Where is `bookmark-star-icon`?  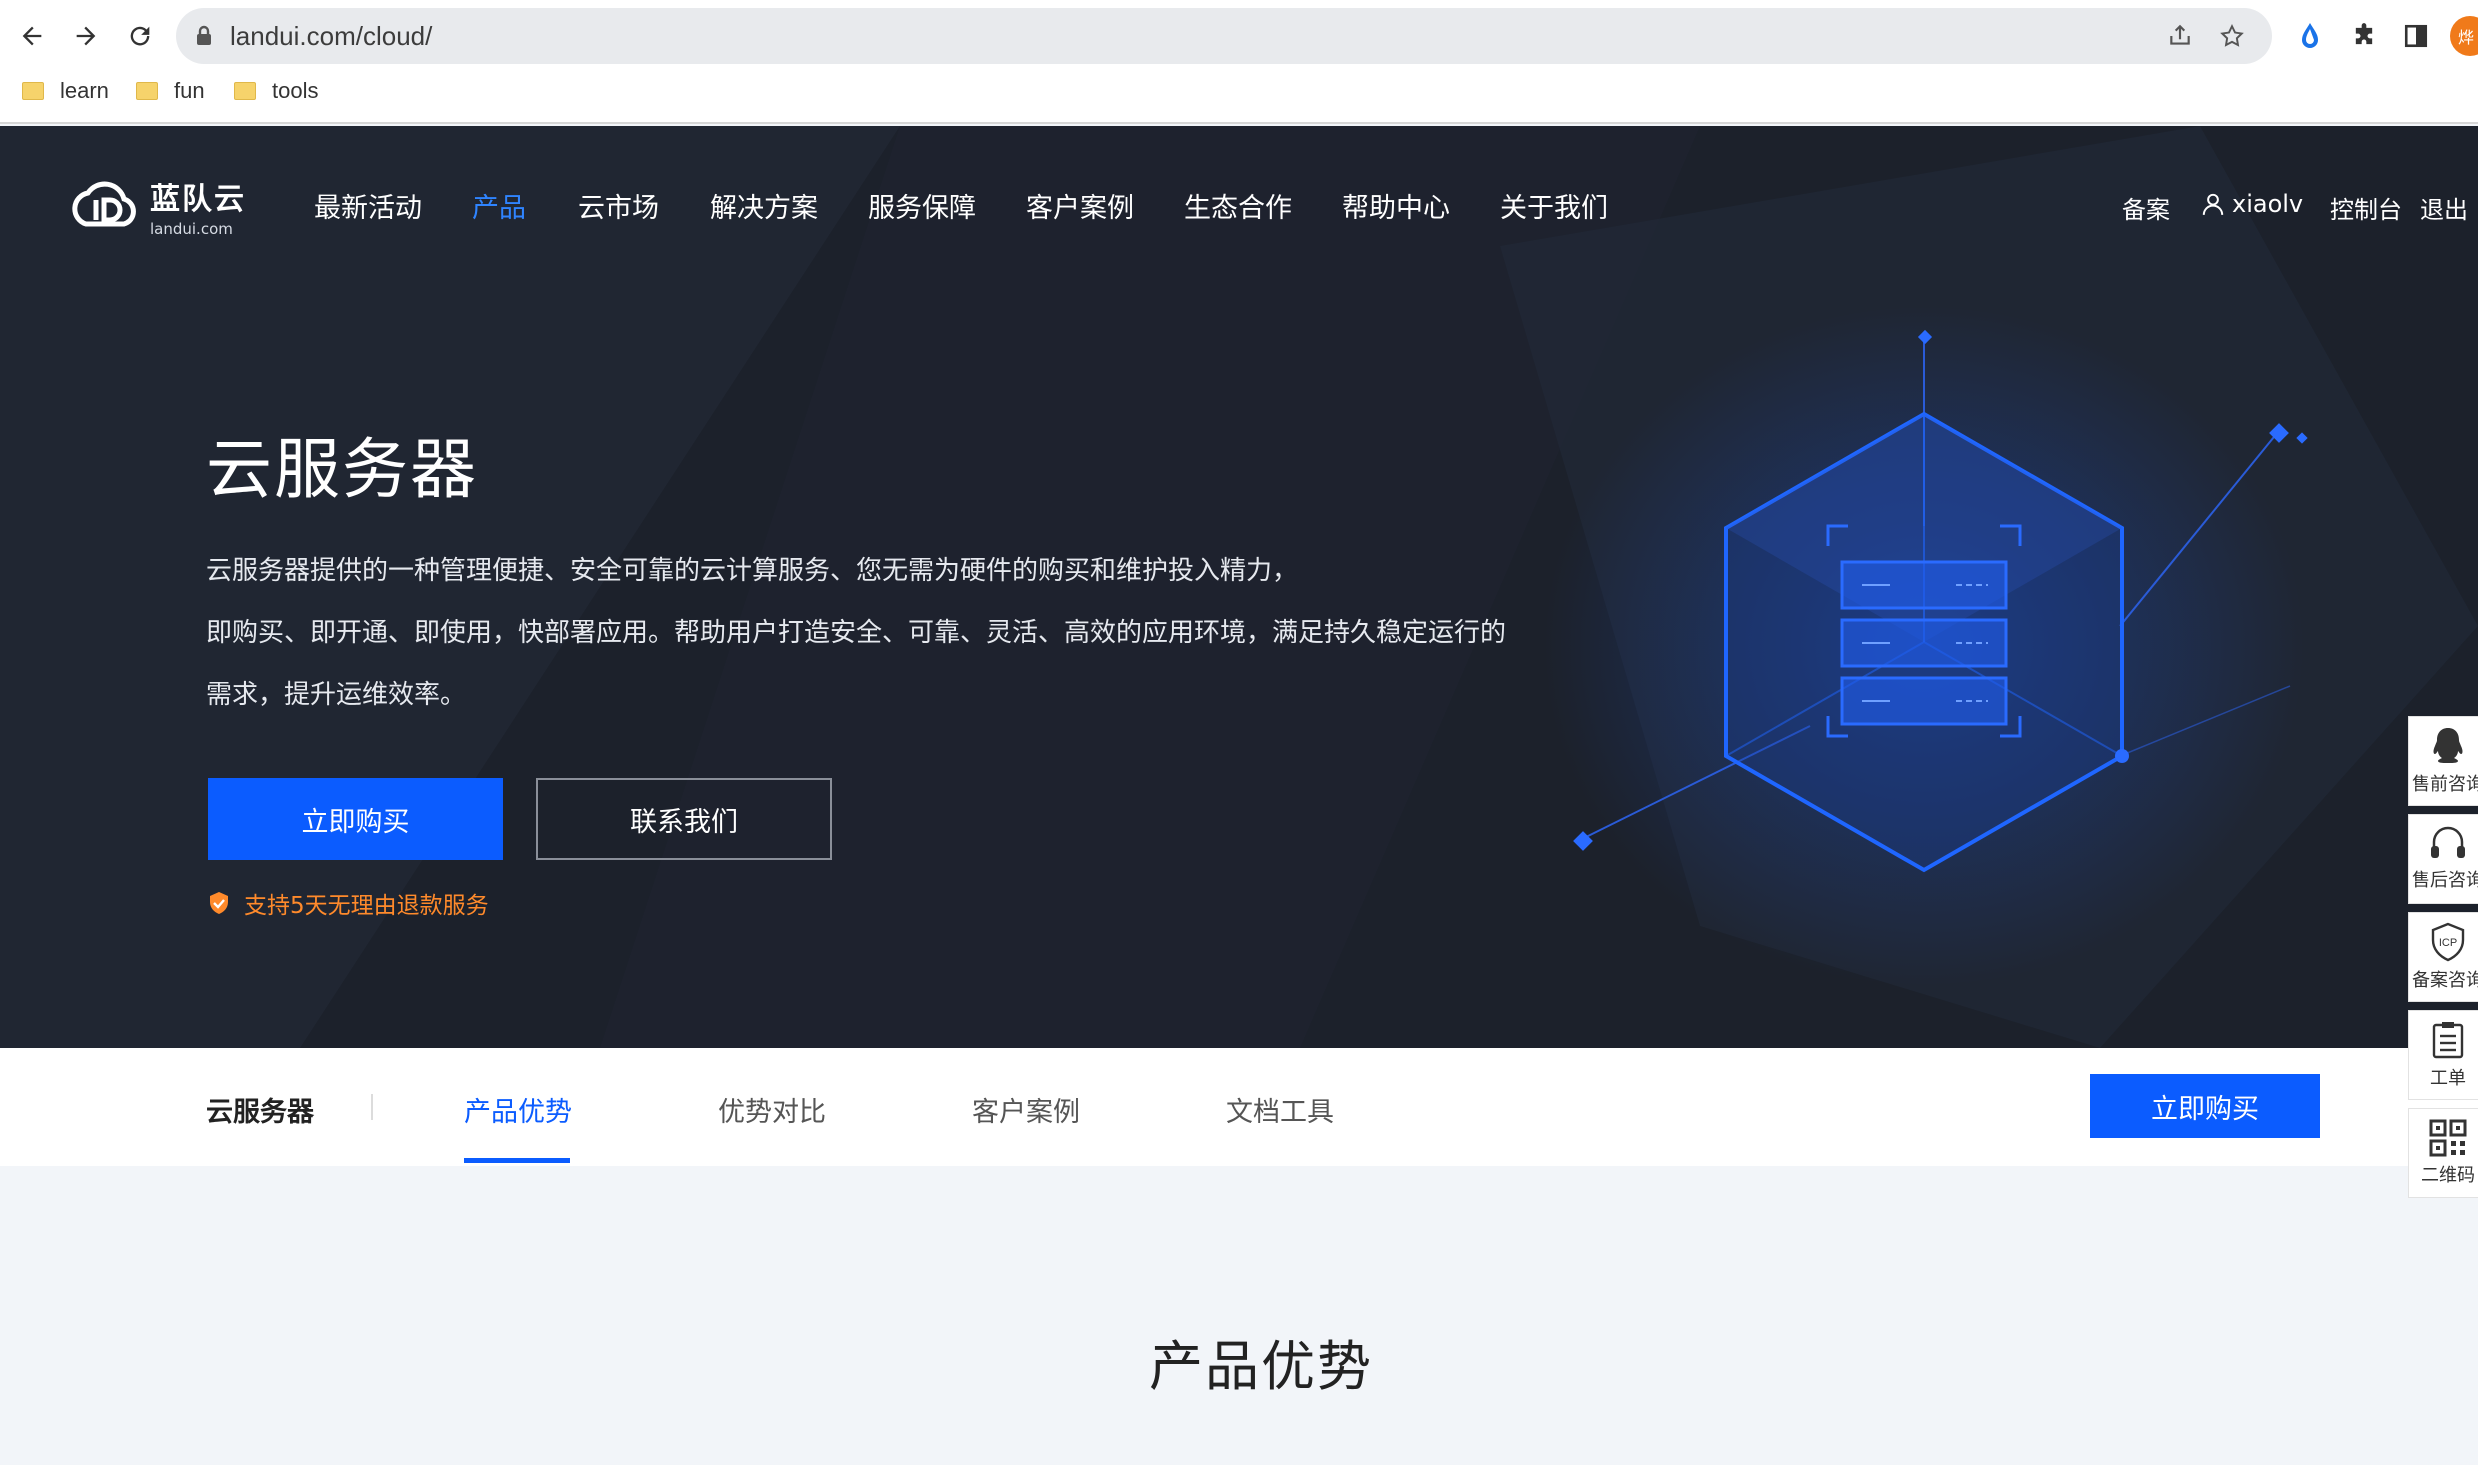
bookmark-star-icon is located at coordinates (2232, 36).